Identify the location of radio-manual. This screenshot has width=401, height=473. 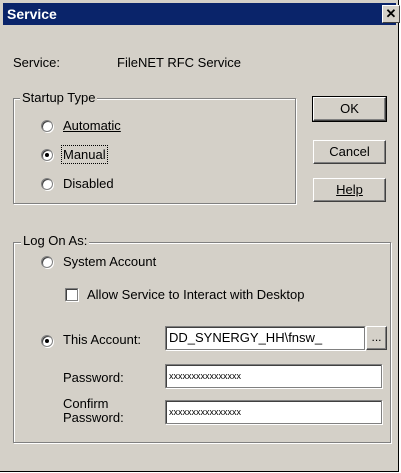
(47, 155).